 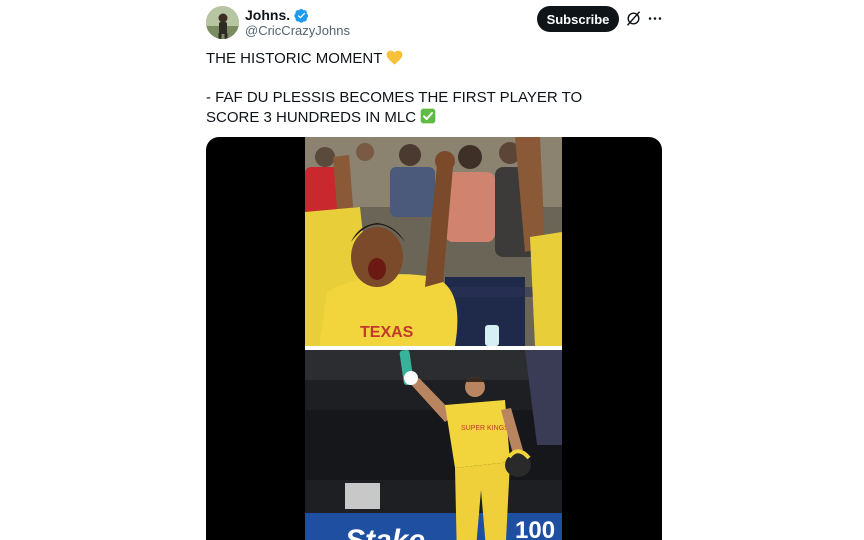 I want to click on author-avatar, so click(x=222, y=22).